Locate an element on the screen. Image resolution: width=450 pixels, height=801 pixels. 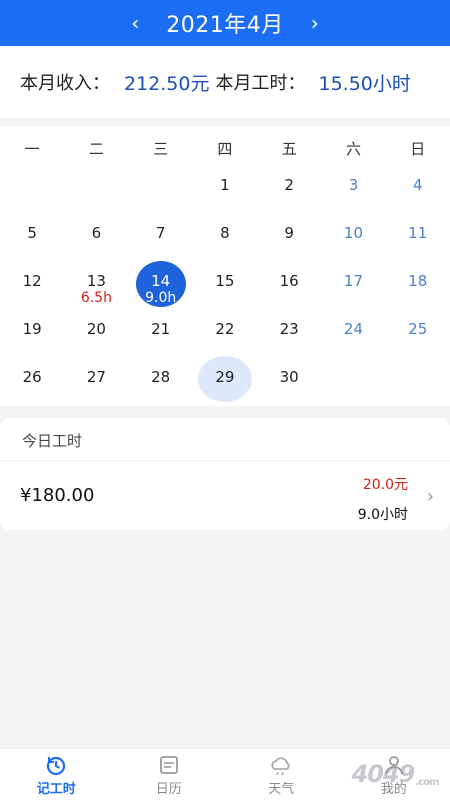
prev-month-button: ‹ is located at coordinates (135, 23).